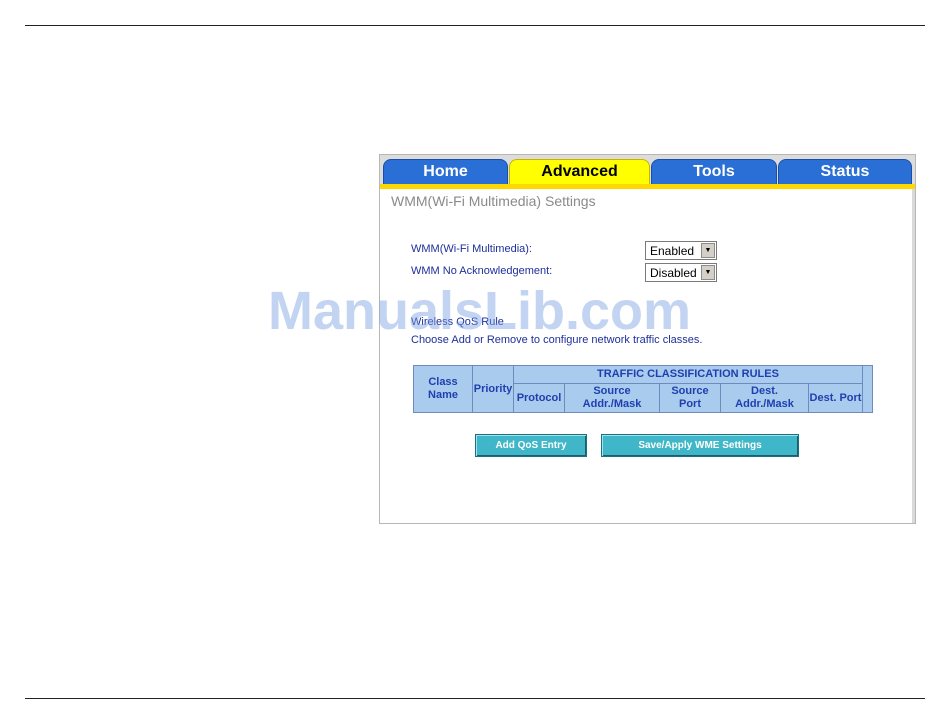 The image size is (950, 725). I want to click on tab-home: Home, so click(445, 171).